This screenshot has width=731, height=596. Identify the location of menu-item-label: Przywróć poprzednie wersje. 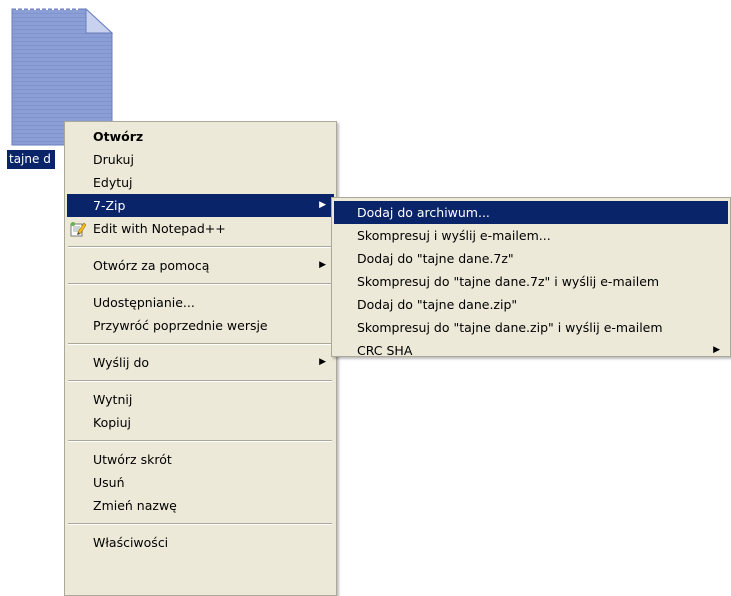
(180, 325).